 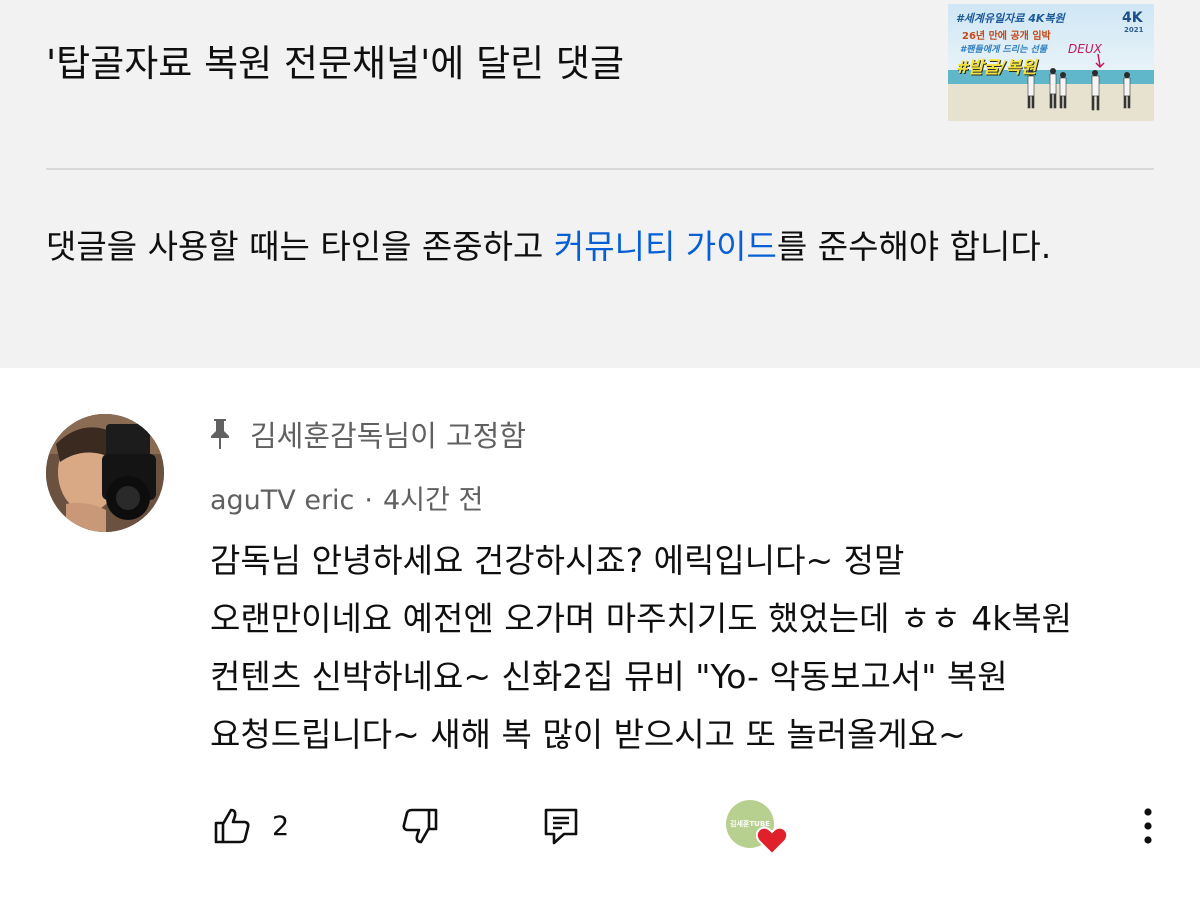 I want to click on reply-button, so click(x=561, y=828).